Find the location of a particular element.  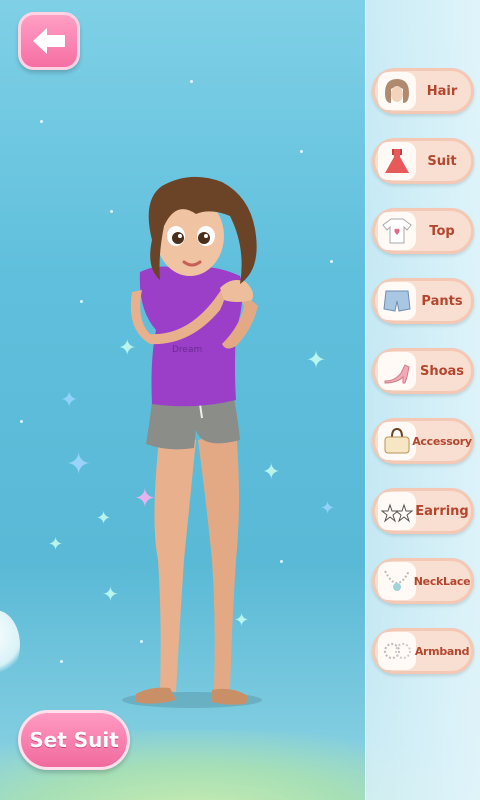

category-label: Top is located at coordinates (442, 231).